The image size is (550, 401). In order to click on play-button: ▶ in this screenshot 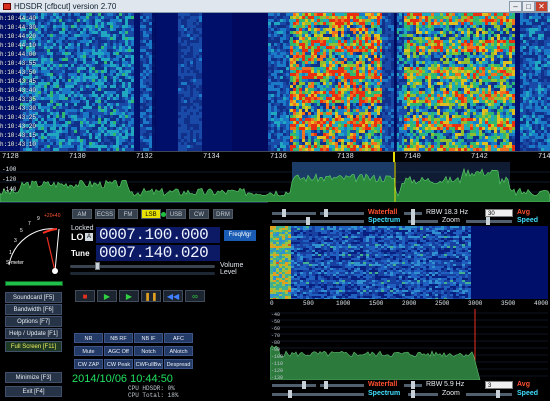, I will do `click(107, 296)`.